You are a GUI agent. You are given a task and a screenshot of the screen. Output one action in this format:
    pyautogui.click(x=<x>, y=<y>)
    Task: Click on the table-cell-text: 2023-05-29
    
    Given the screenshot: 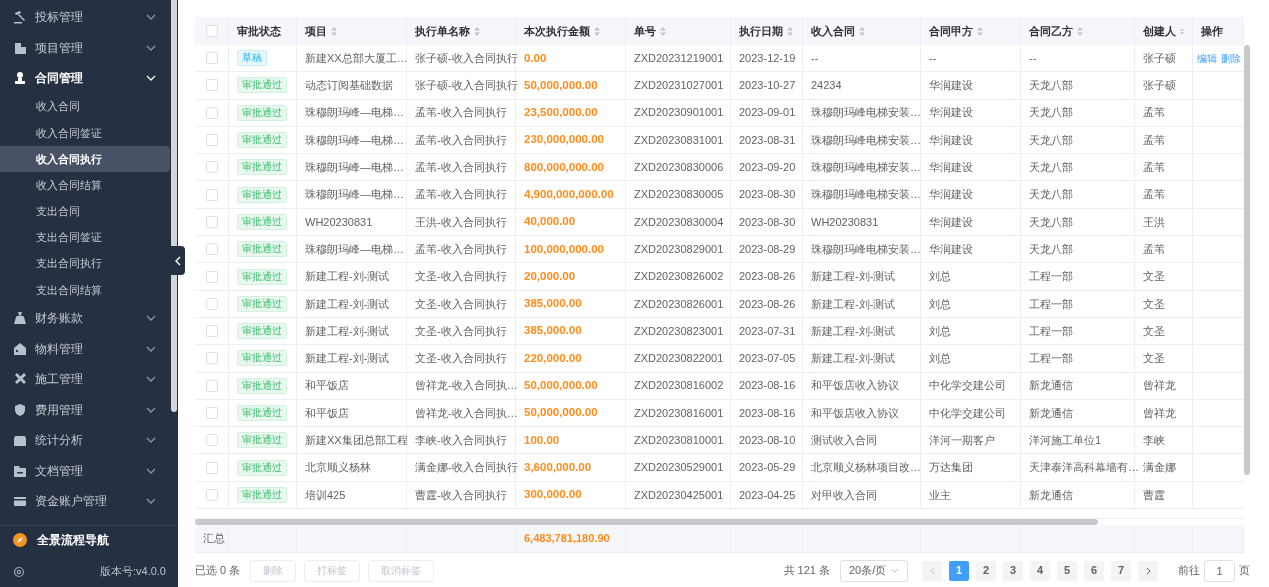 What is the action you would take?
    pyautogui.click(x=767, y=468)
    